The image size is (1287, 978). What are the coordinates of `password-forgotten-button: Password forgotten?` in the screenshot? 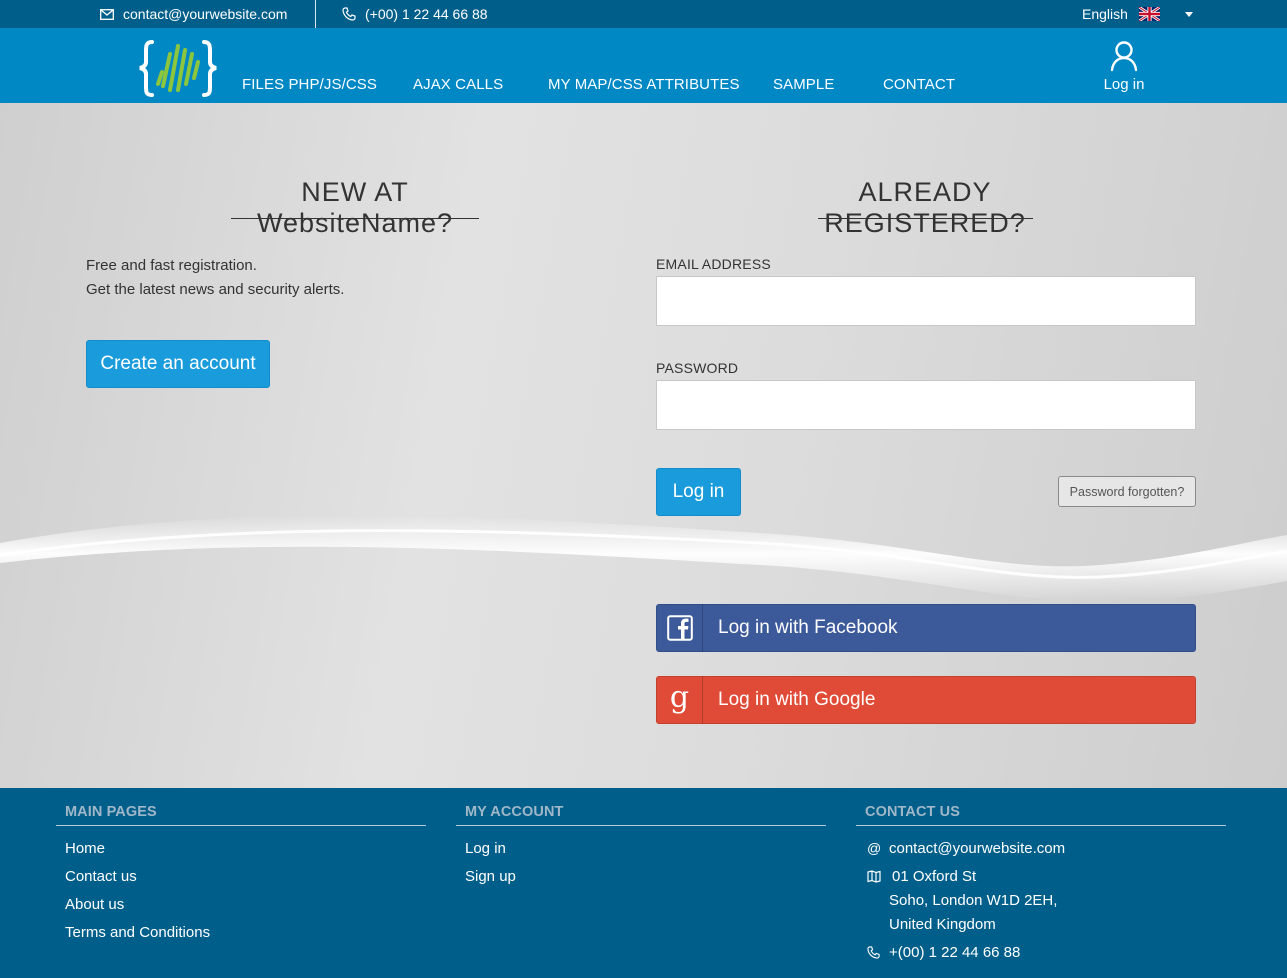 It's located at (1127, 491).